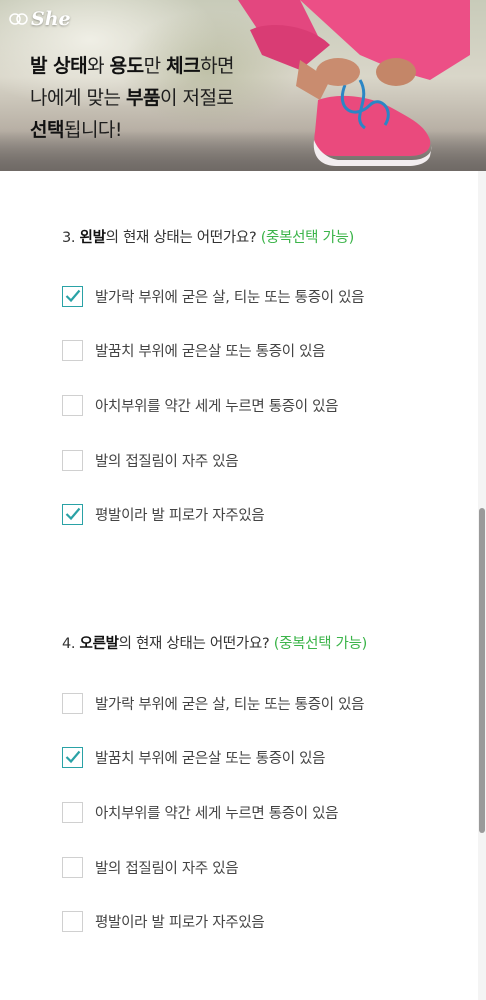 This screenshot has height=1000, width=486. Describe the element at coordinates (482, 670) in the screenshot. I see `scrollbar-thumb` at that location.